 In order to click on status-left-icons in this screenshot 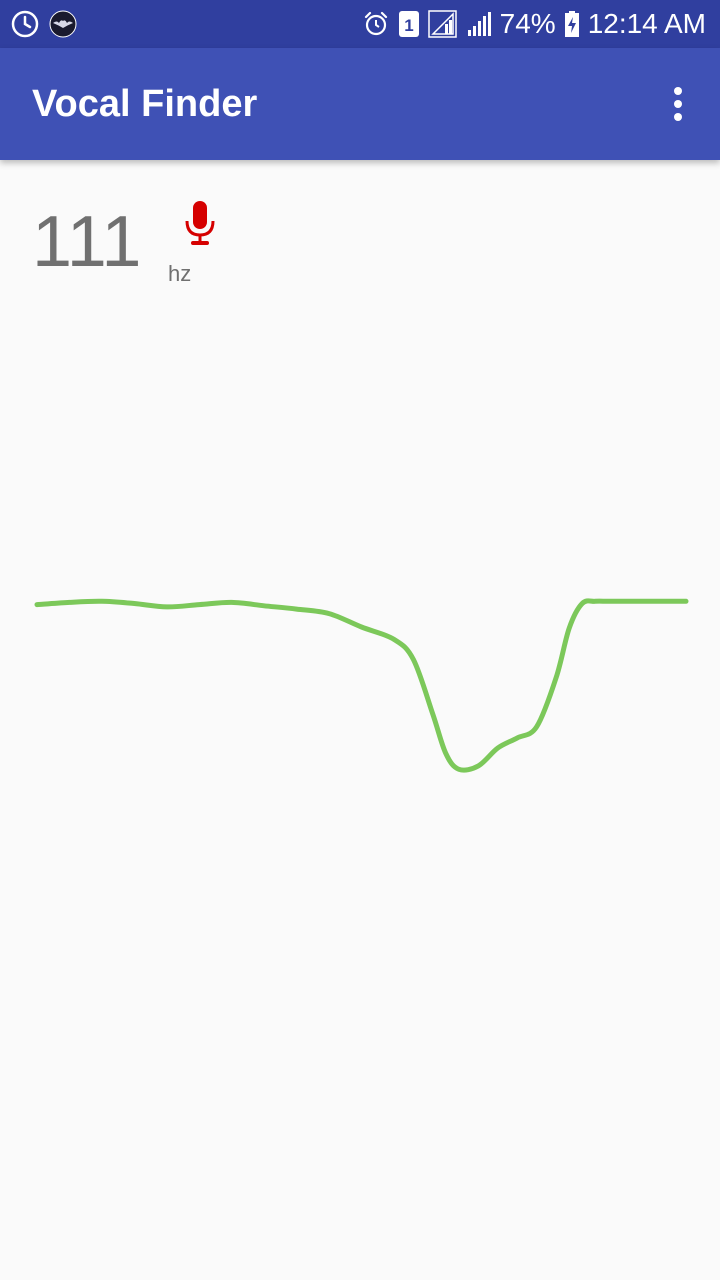, I will do `click(44, 24)`.